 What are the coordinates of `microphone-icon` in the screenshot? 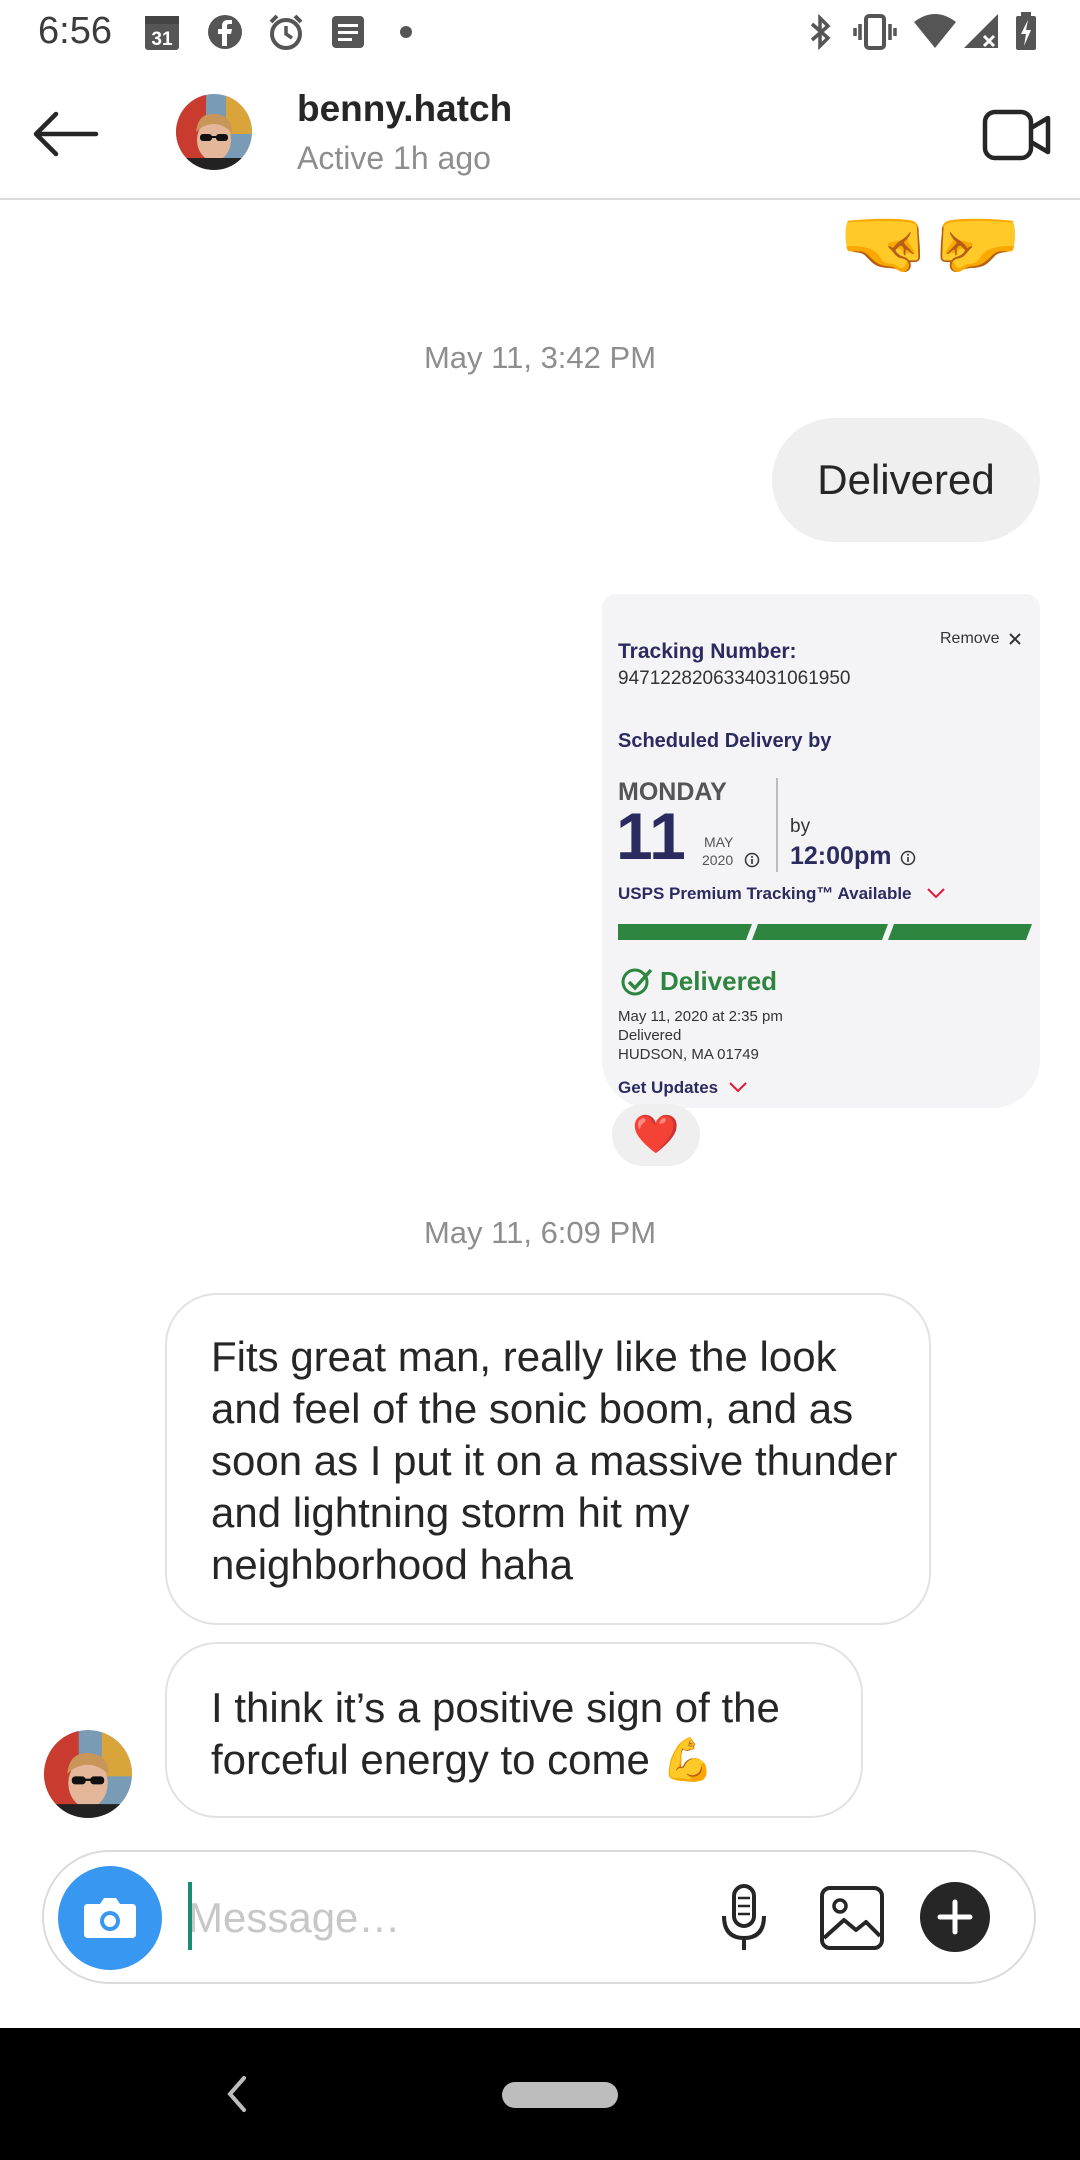 It's located at (744, 1918).